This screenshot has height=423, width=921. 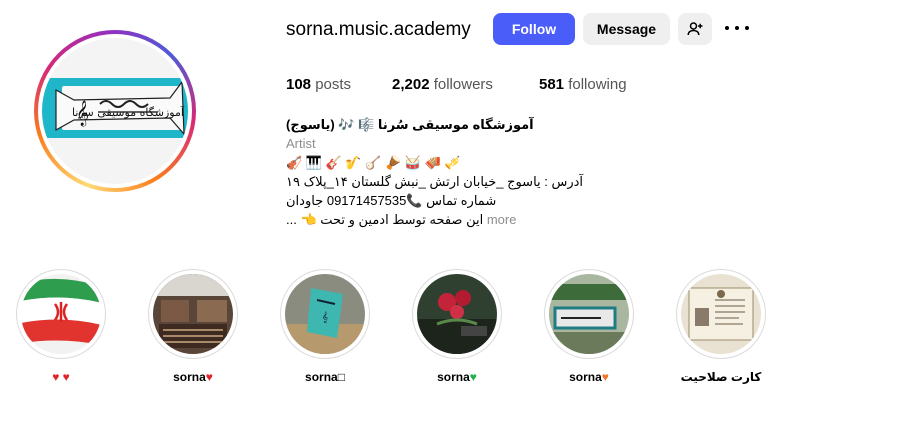 I want to click on avatar-logo-image: 𝄞 آموزشگاه موسیقی سرنا, so click(x=115, y=108).